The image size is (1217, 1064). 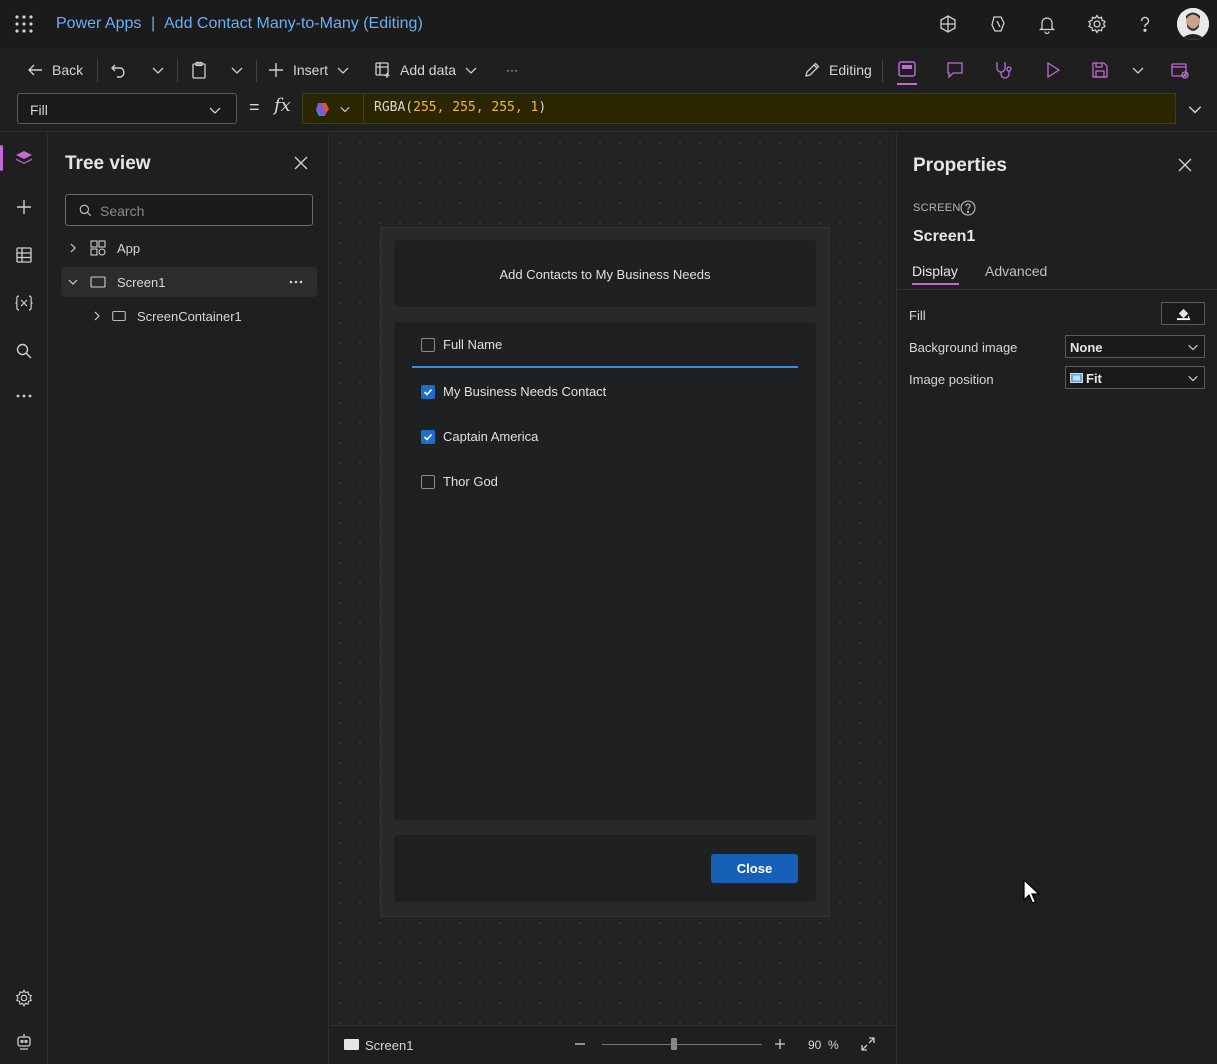 I want to click on expand-formula-button, so click(x=1195, y=109).